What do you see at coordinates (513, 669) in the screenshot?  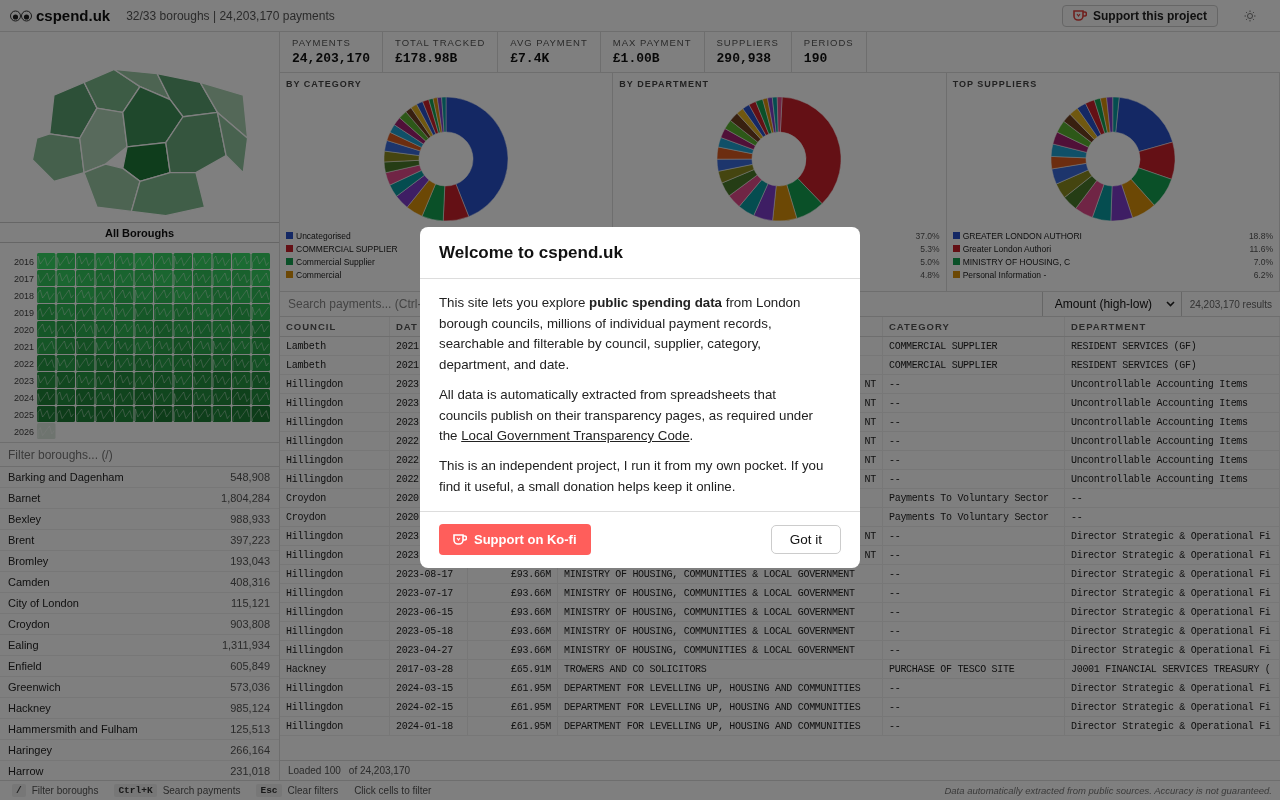 I see `table-cell: £65.91M` at bounding box center [513, 669].